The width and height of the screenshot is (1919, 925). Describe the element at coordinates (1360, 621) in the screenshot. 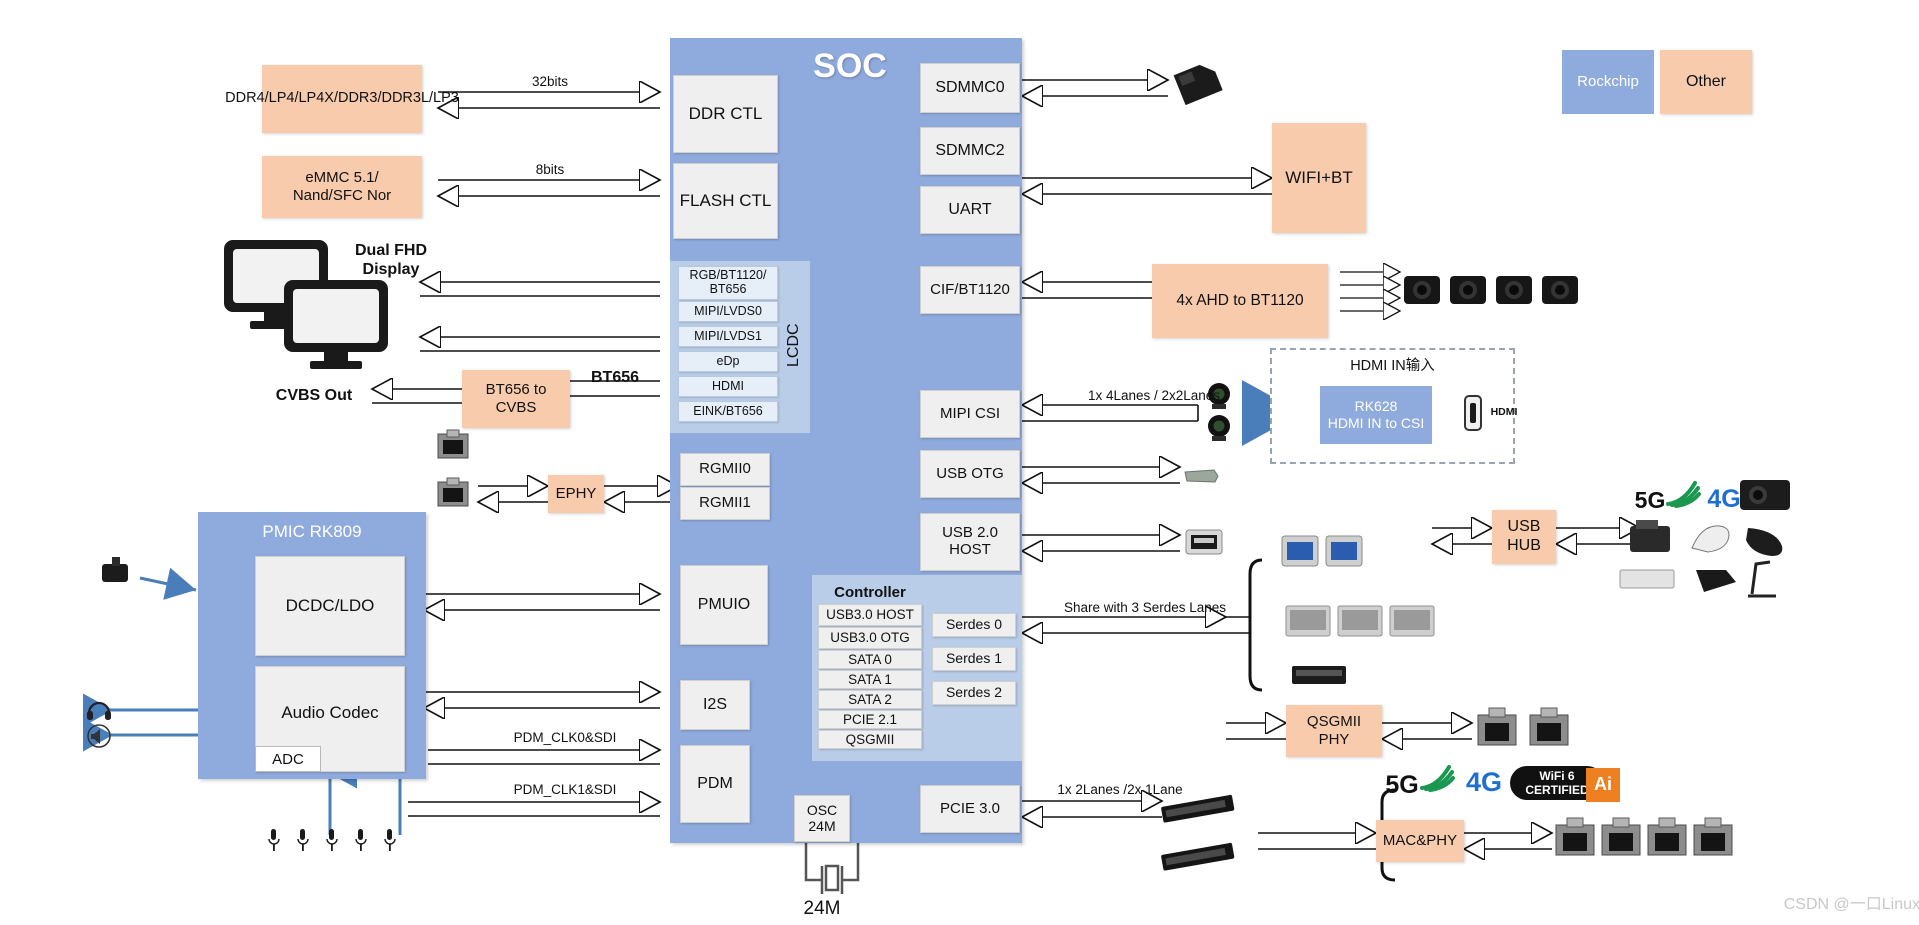

I see `hdd-icons` at that location.